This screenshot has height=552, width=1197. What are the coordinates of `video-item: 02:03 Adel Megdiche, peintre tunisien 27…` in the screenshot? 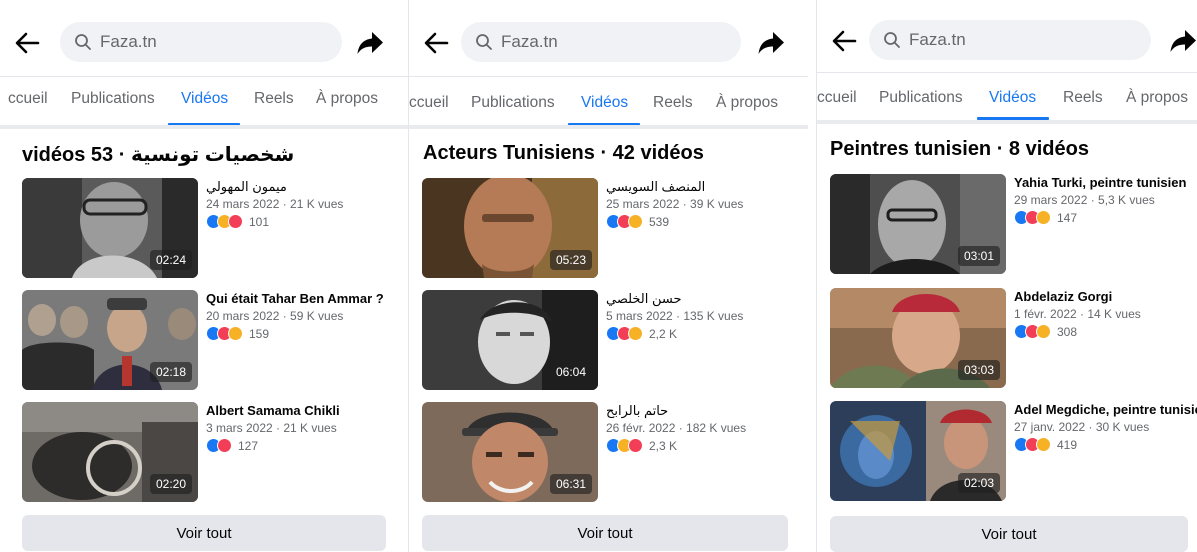 It's located at (1013, 451).